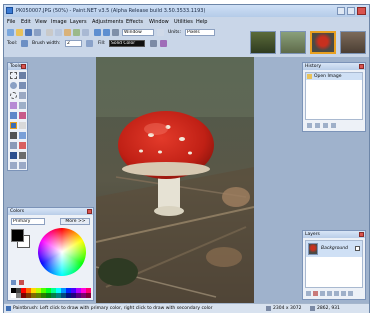 Image resolution: width=374 pixels, height=326 pixels. I want to click on primary-secondary-dropdown: Primary, so click(28, 221).